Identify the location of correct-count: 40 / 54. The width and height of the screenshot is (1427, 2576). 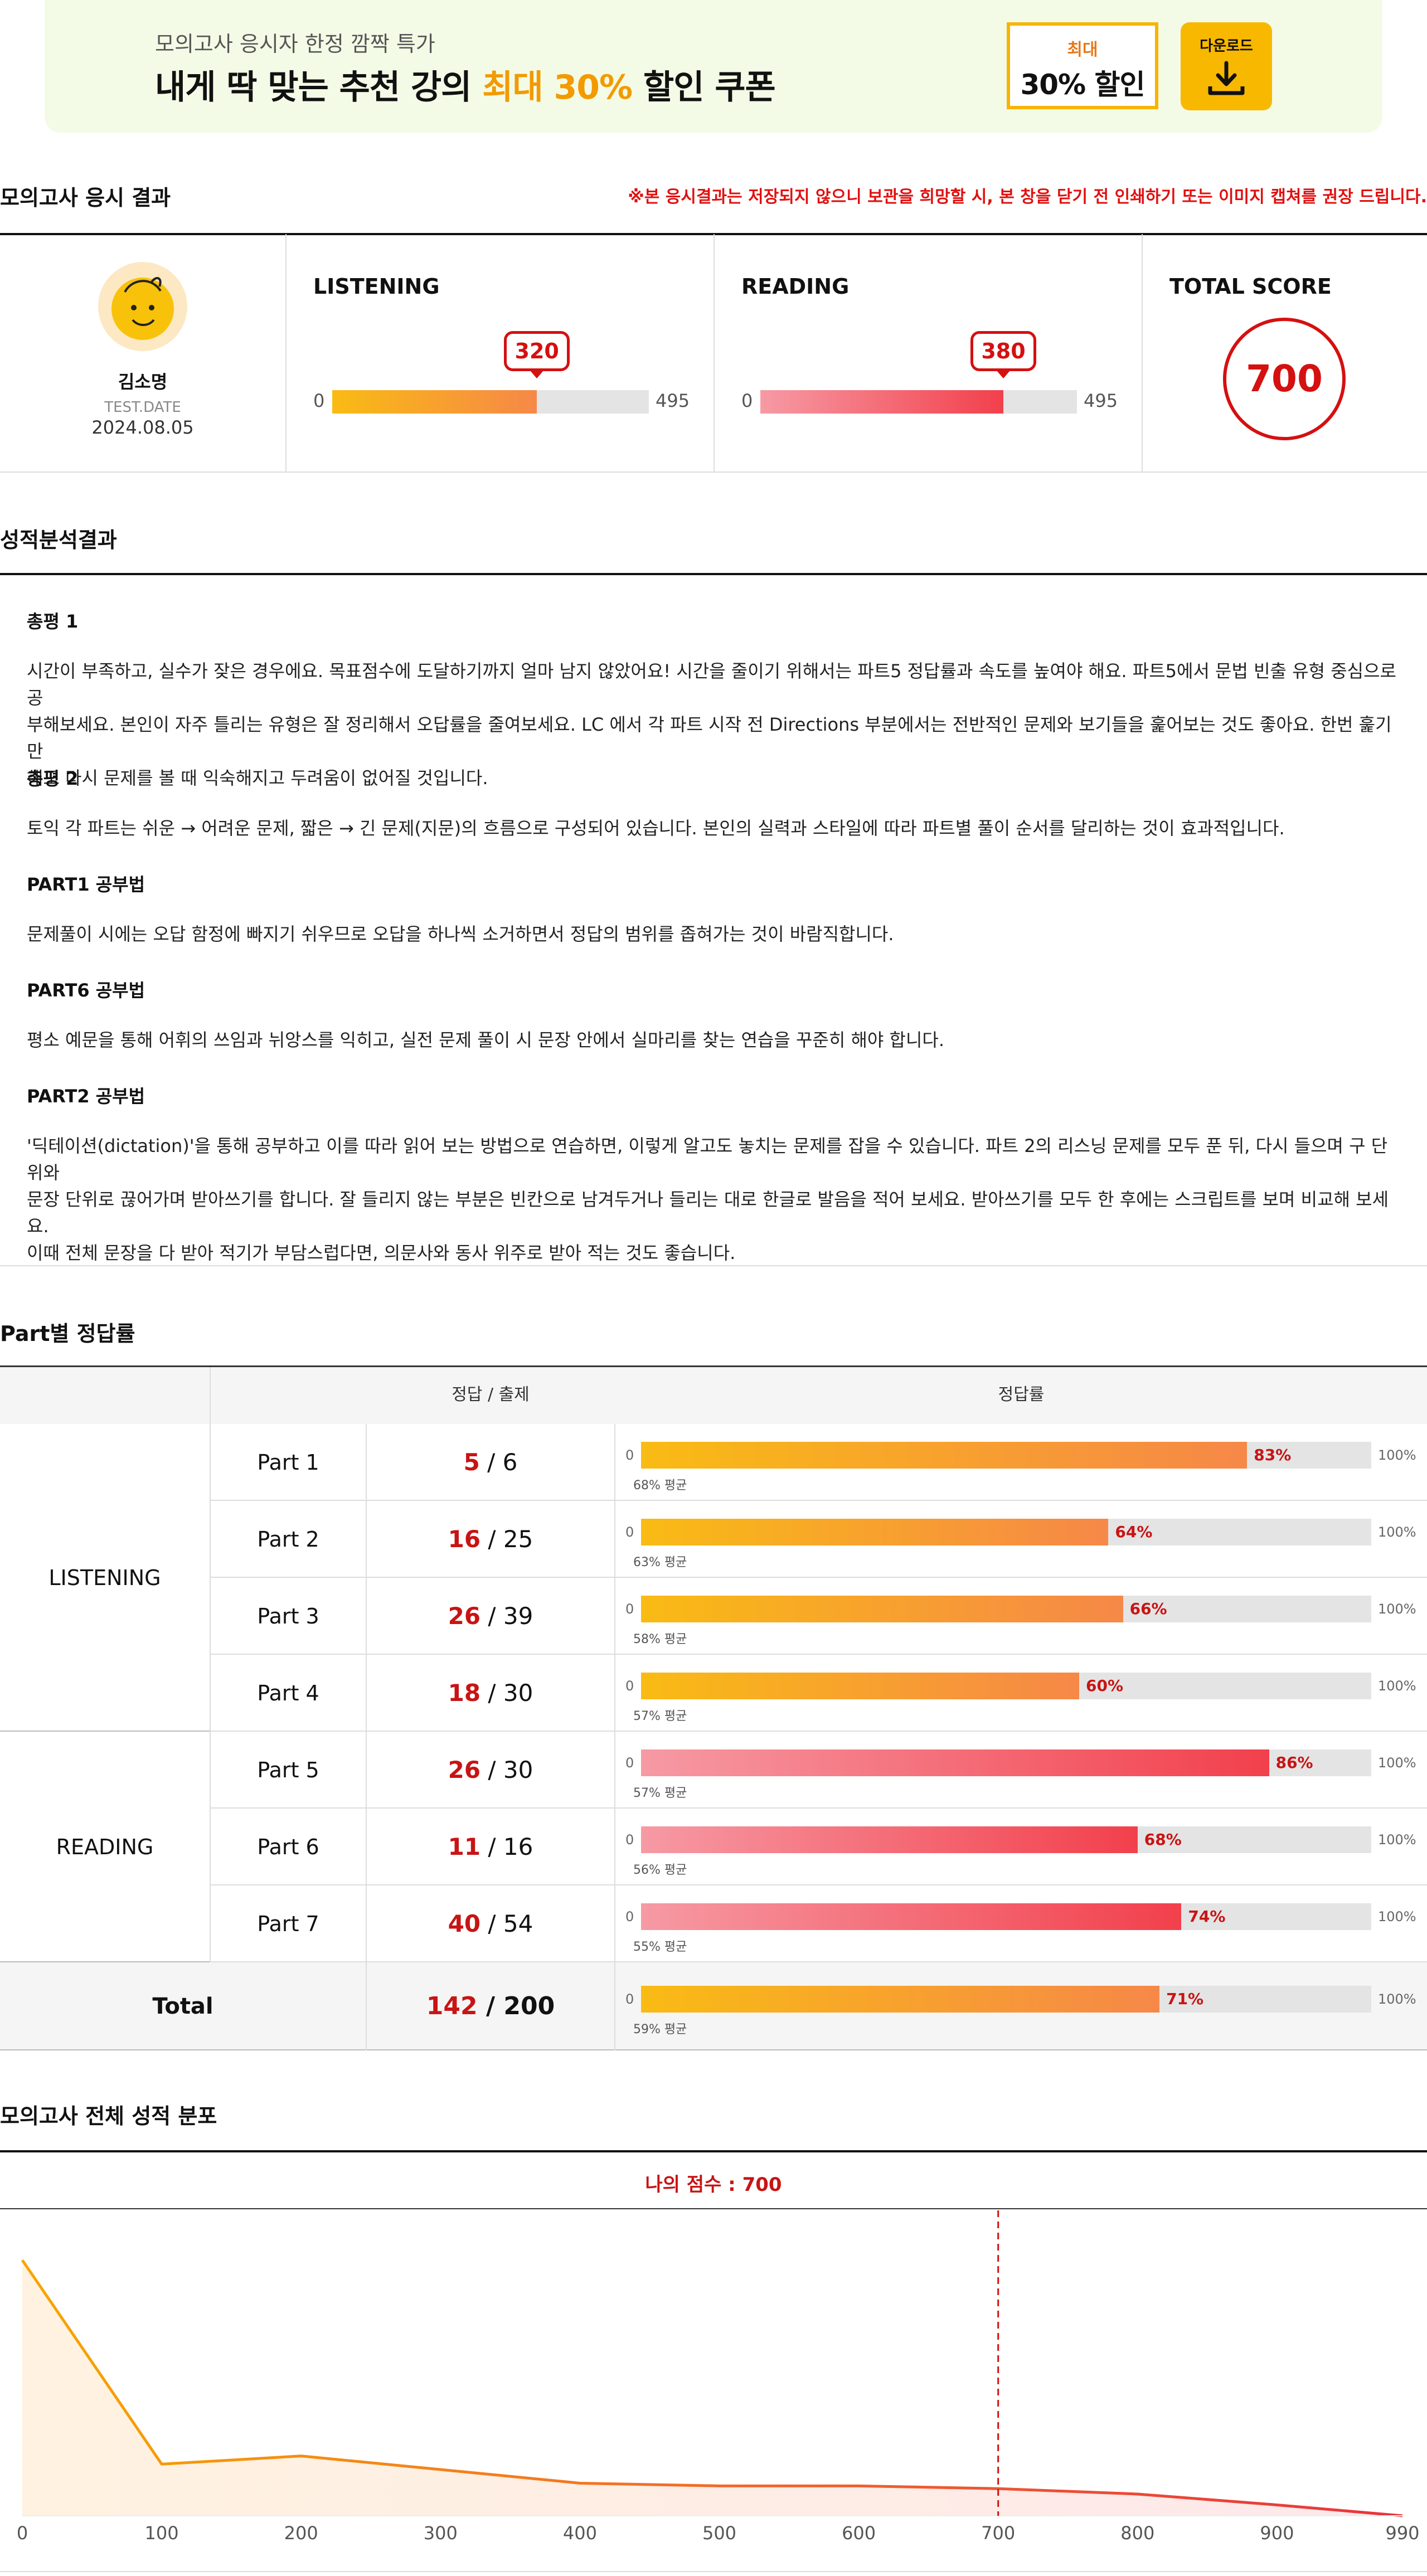
(490, 1924).